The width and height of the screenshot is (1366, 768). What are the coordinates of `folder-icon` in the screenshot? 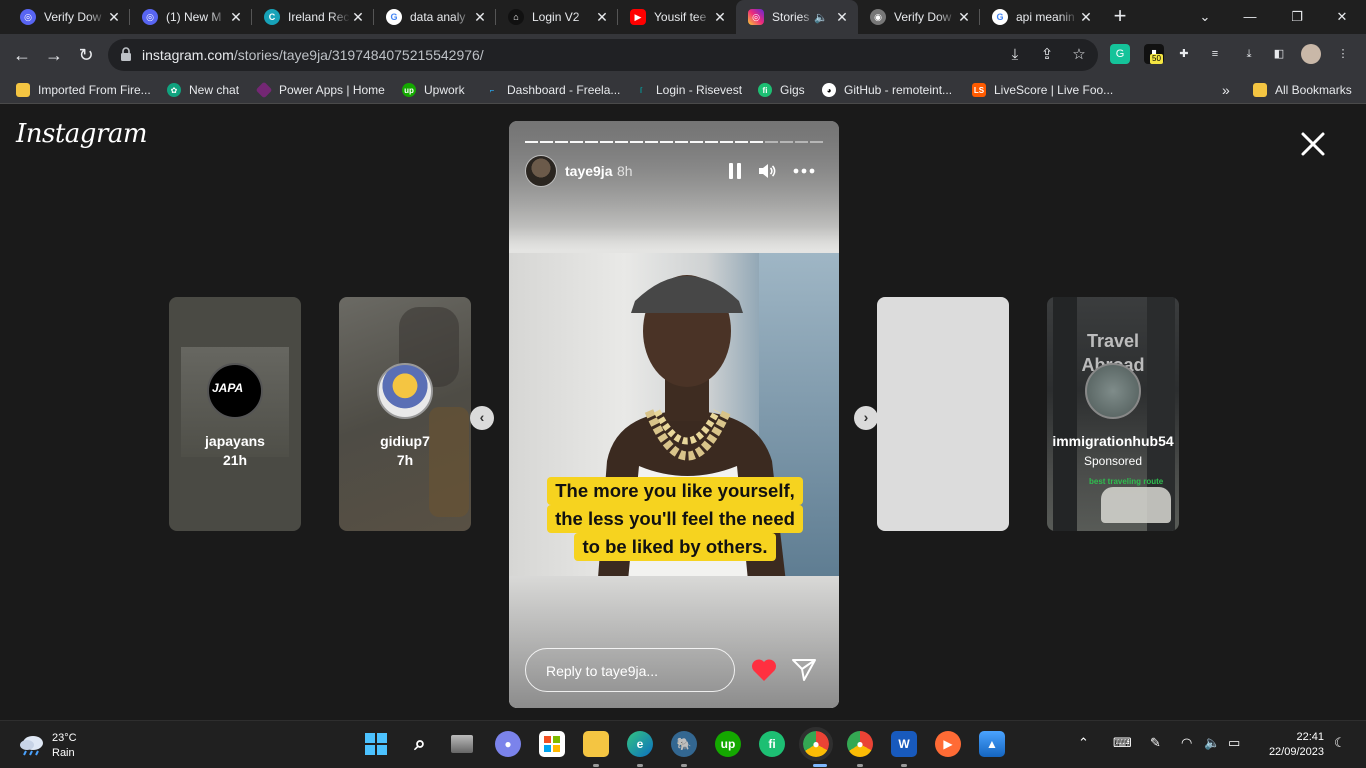 It's located at (1260, 90).